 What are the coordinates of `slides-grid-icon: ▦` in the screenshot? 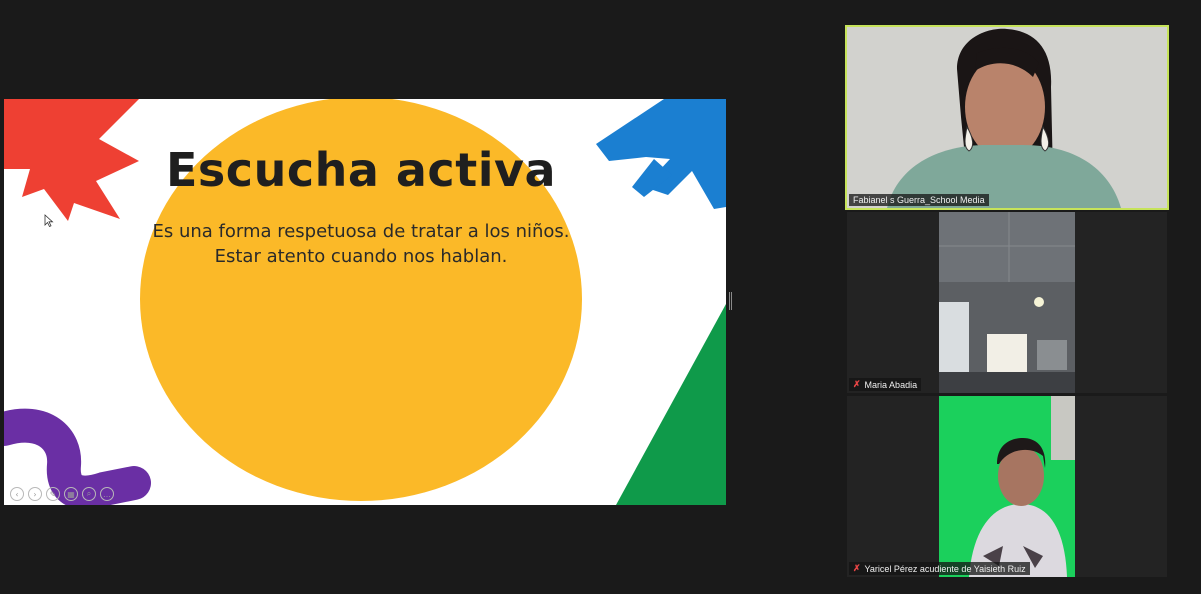 It's located at (71, 494).